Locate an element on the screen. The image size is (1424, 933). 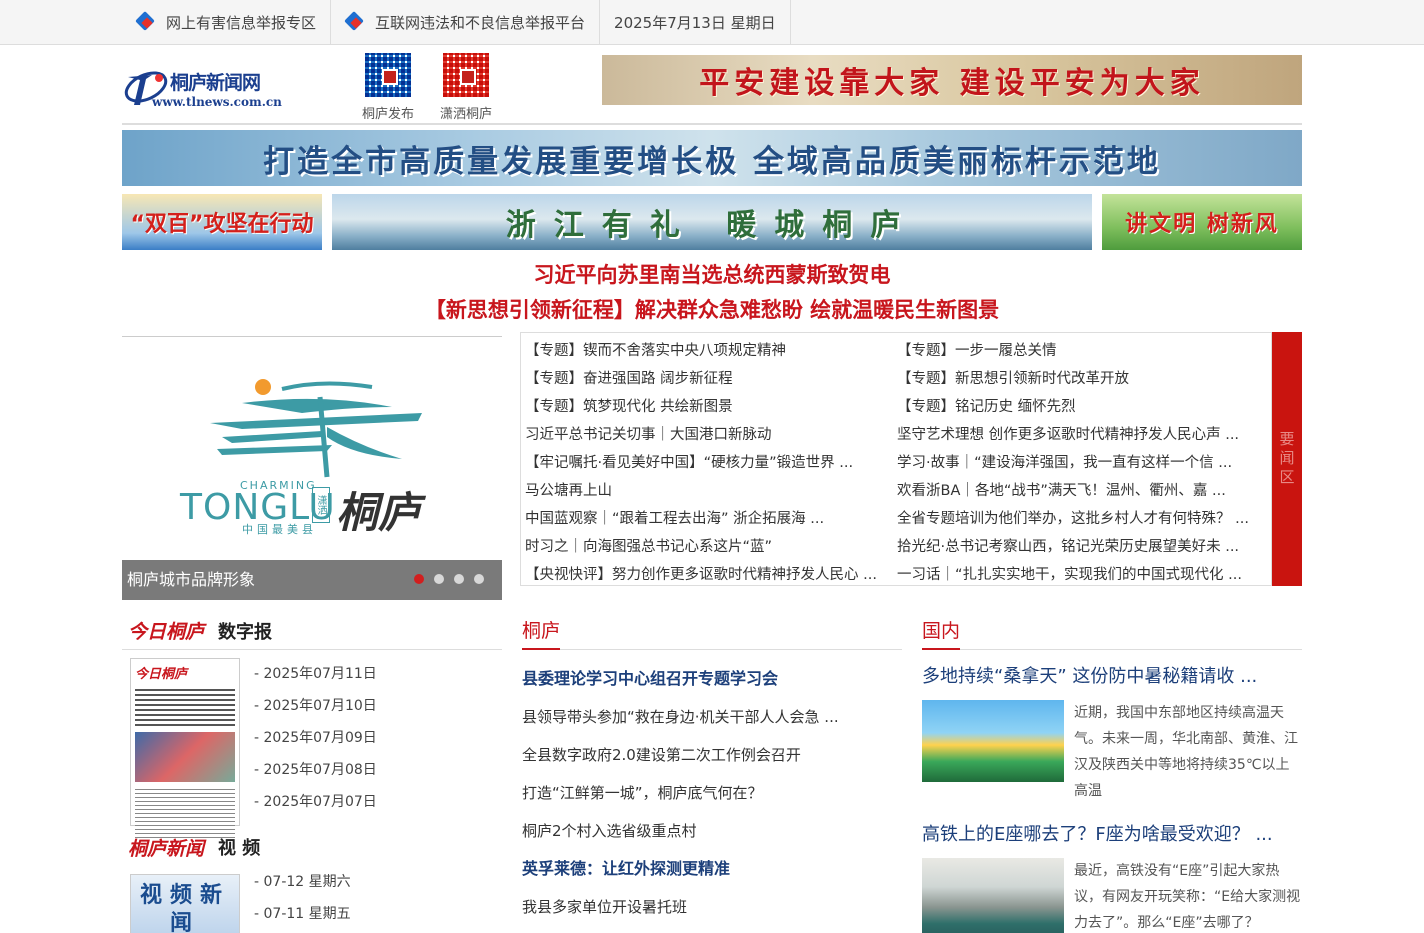
epaper-date-link: - 2025年07月07日 is located at coordinates (315, 802).